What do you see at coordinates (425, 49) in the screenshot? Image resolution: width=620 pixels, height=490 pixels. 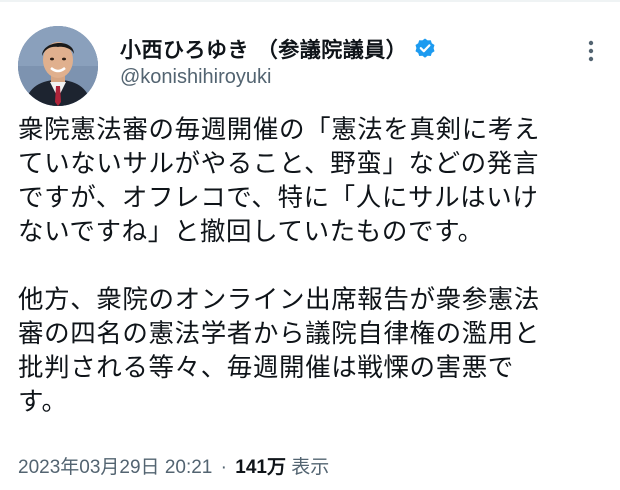 I see `verified-badge-icon` at bounding box center [425, 49].